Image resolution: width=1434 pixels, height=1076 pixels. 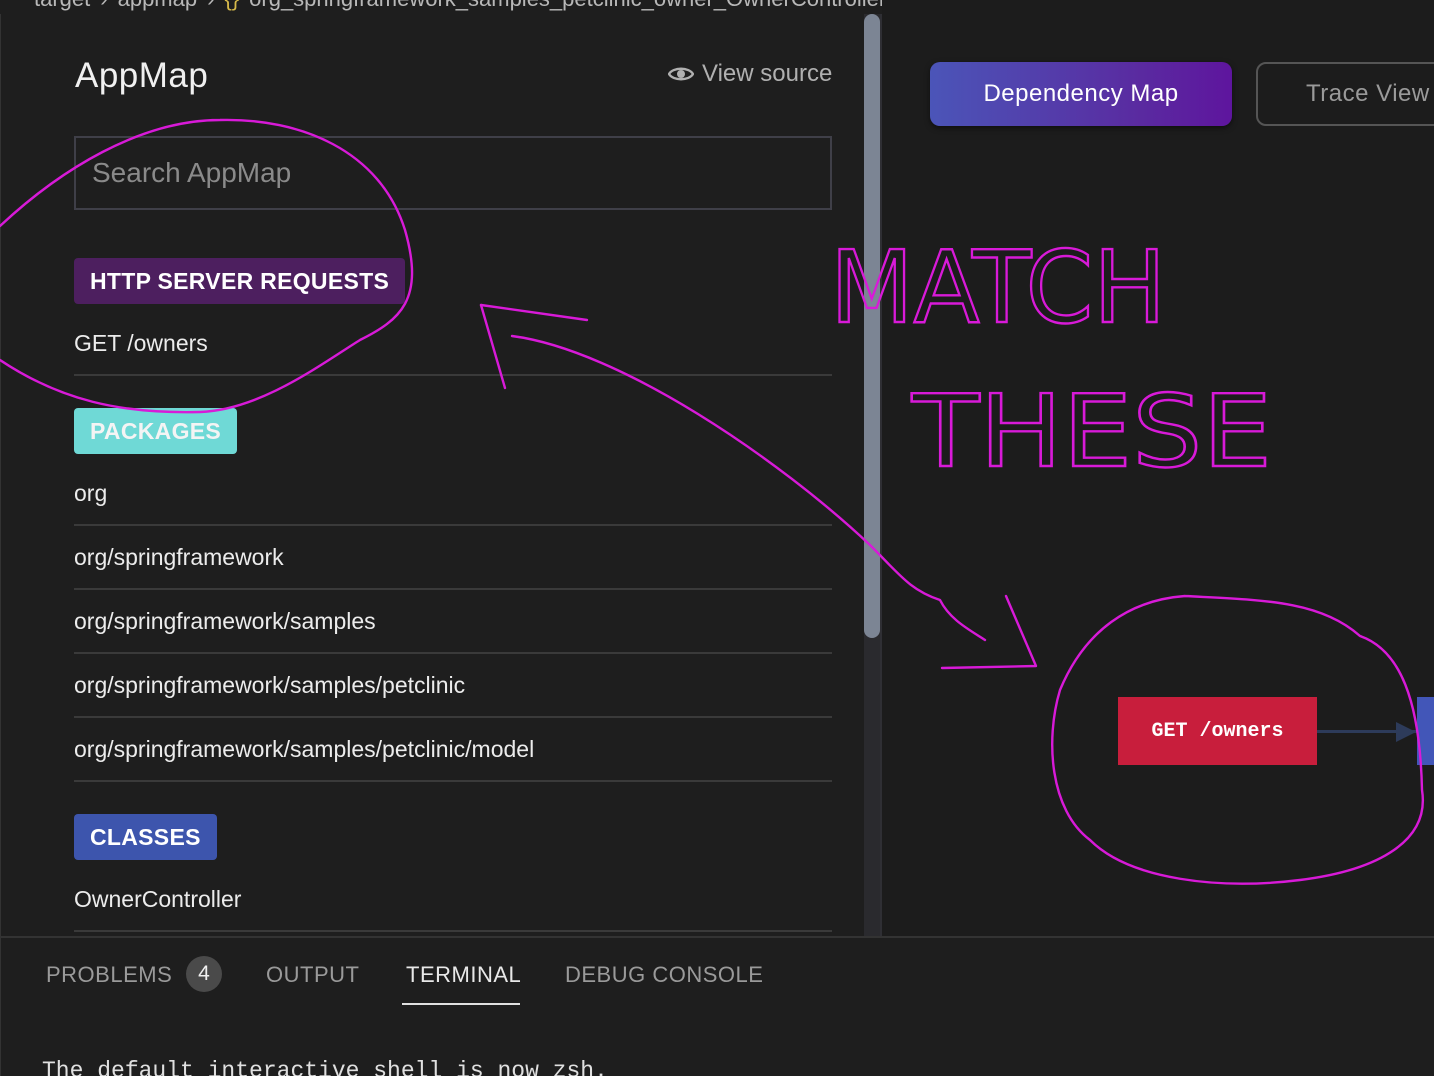 I want to click on tab-debug-console: DEBUG CONSOLE, so click(x=664, y=975).